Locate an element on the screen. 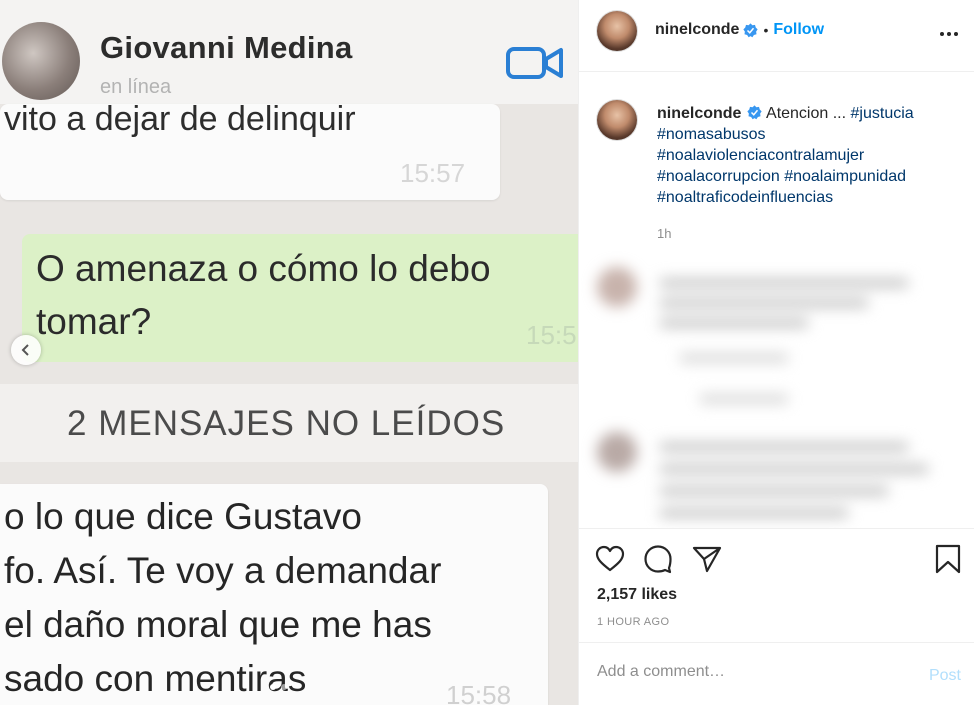 Image resolution: width=974 pixels, height=705 pixels. bookmark-icon is located at coordinates (948, 559).